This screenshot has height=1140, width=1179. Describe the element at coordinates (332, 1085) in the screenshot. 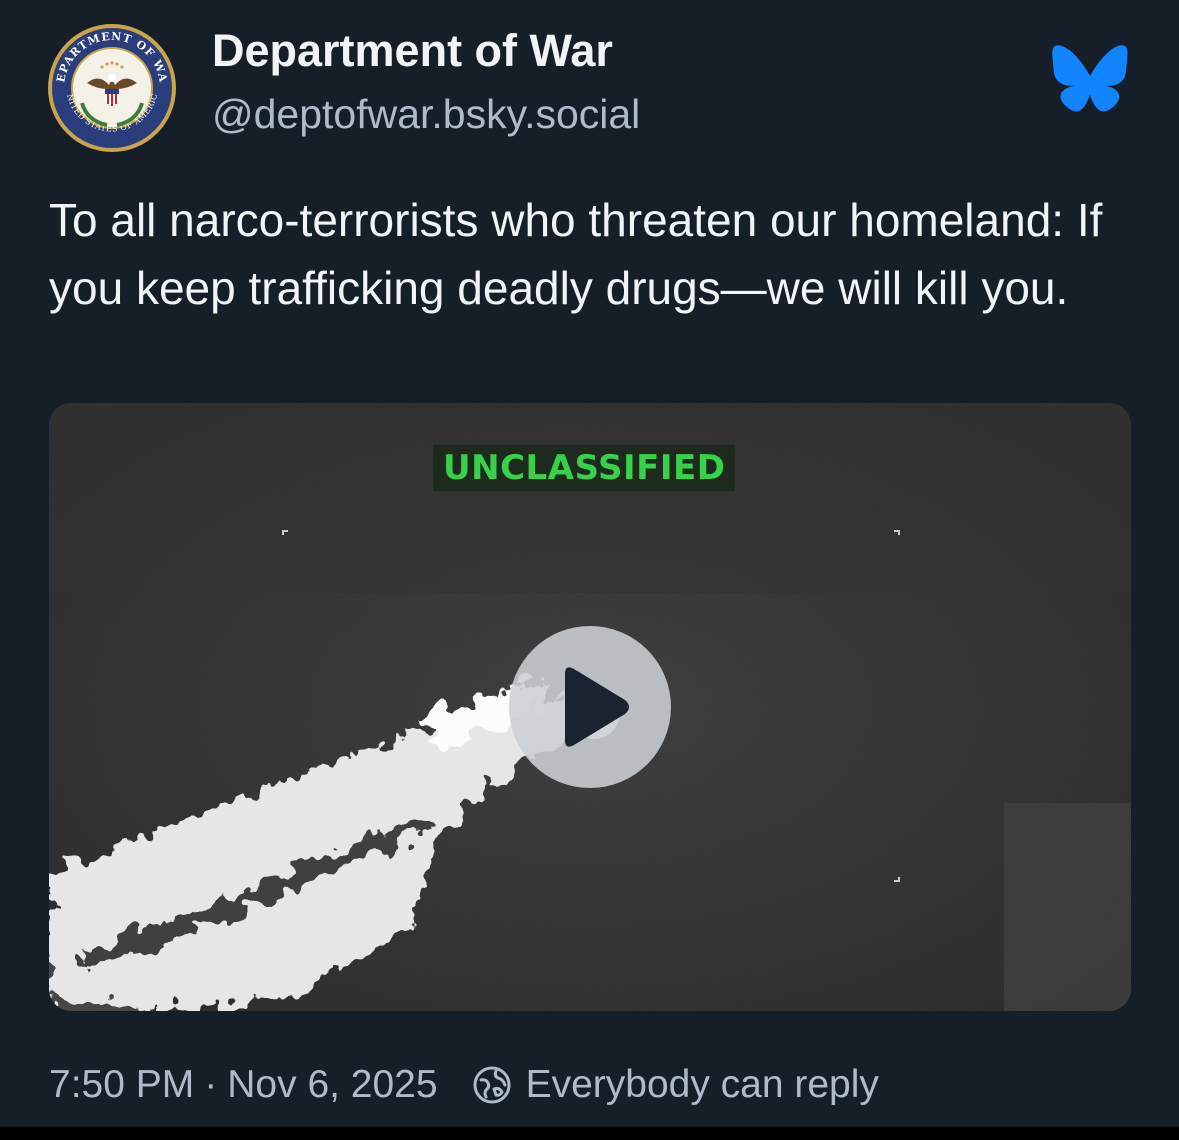

I see `post-date: Nov 6, 2025` at that location.